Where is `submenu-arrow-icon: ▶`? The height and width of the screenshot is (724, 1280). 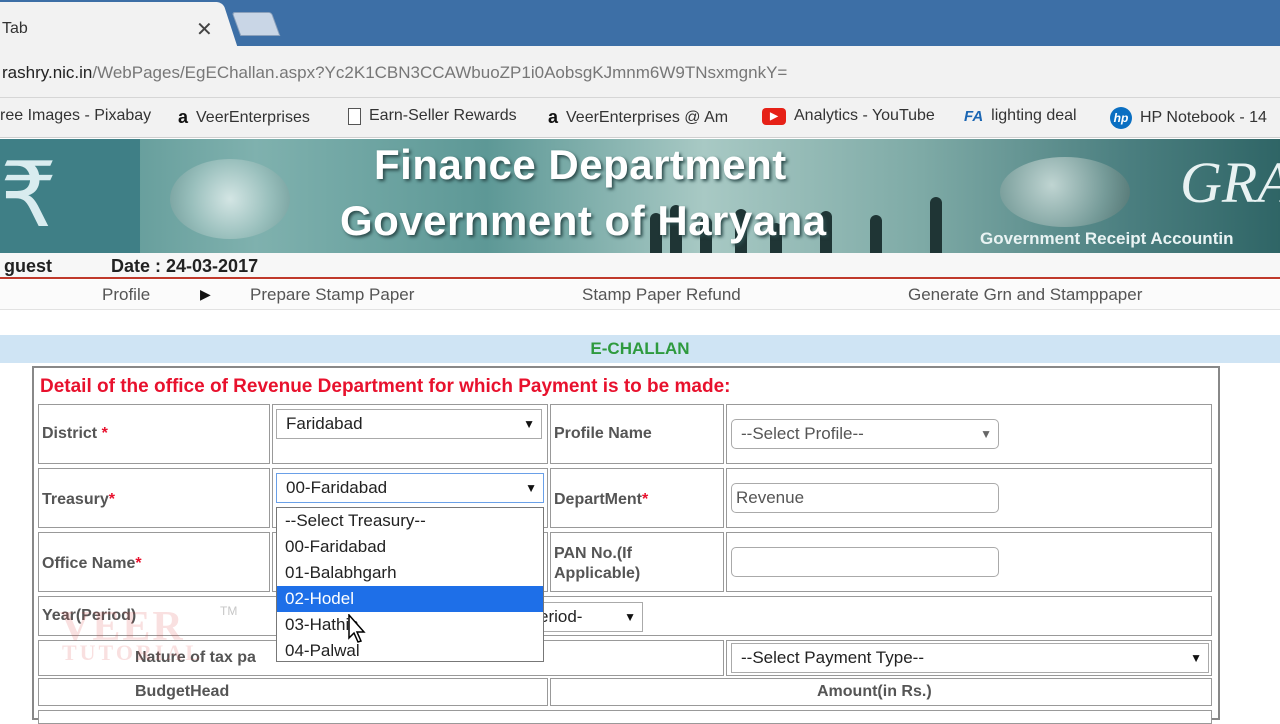
submenu-arrow-icon: ▶ is located at coordinates (205, 294).